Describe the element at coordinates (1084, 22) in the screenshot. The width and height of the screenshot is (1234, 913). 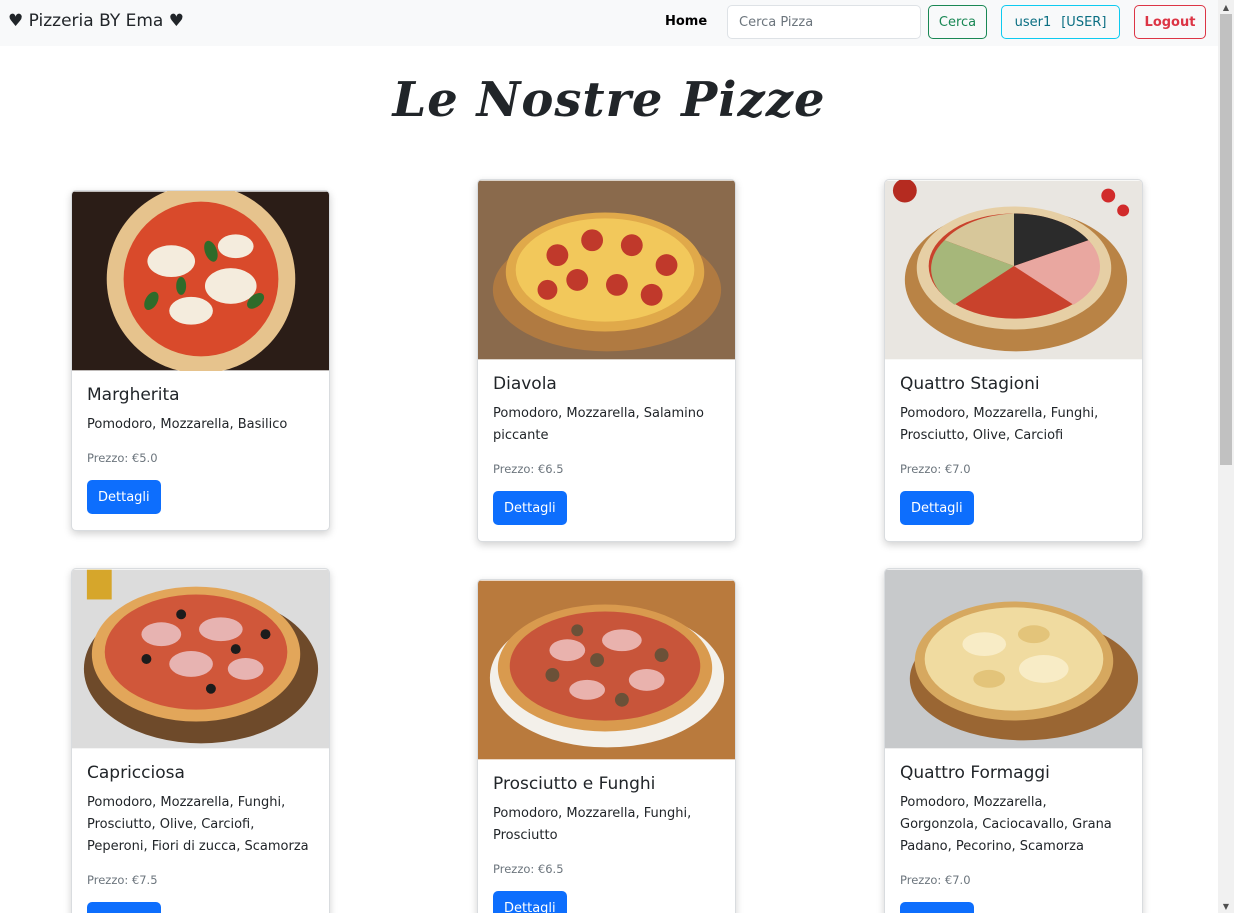
I see `user-role: [USER]` at that location.